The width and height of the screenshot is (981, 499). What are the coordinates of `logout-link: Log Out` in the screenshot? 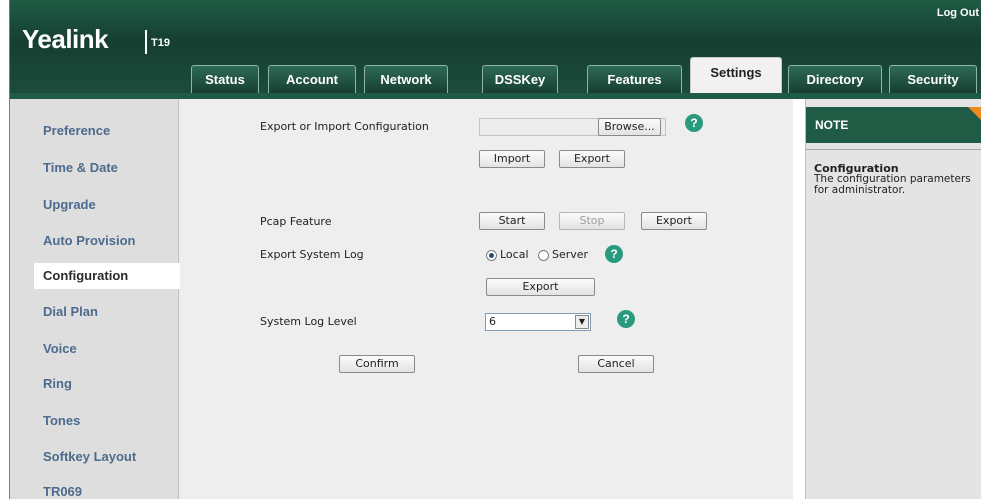 It's located at (958, 13).